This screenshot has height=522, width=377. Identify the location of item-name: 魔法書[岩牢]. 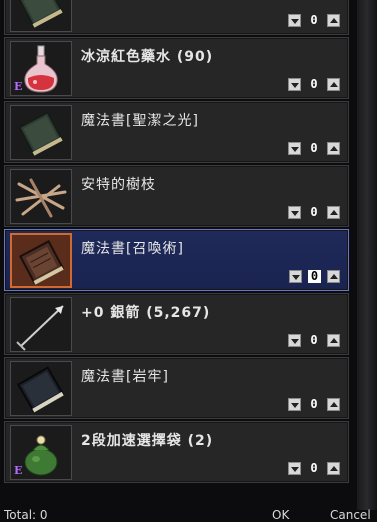
(125, 377).